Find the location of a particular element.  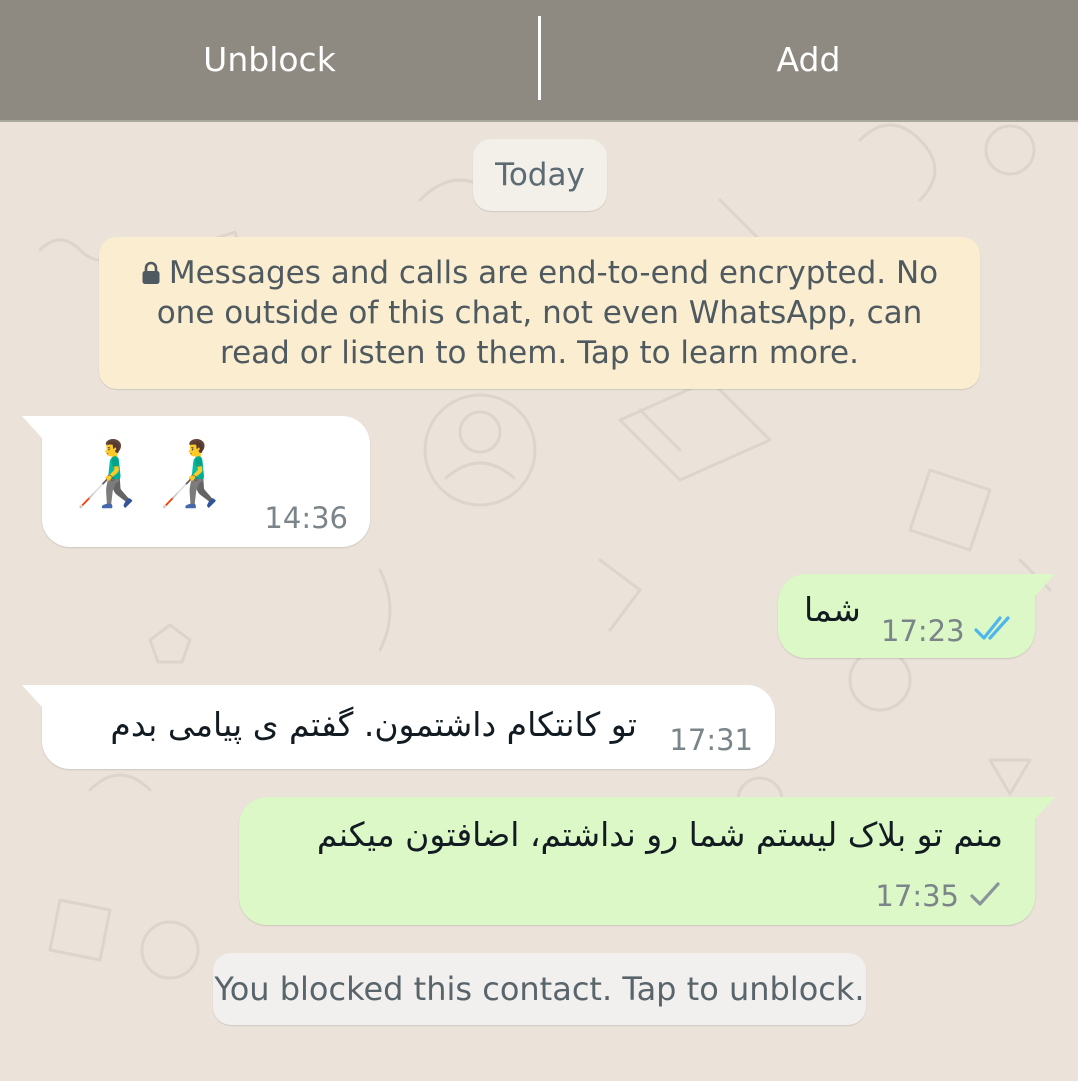

single-check-icon is located at coordinates (985, 894).